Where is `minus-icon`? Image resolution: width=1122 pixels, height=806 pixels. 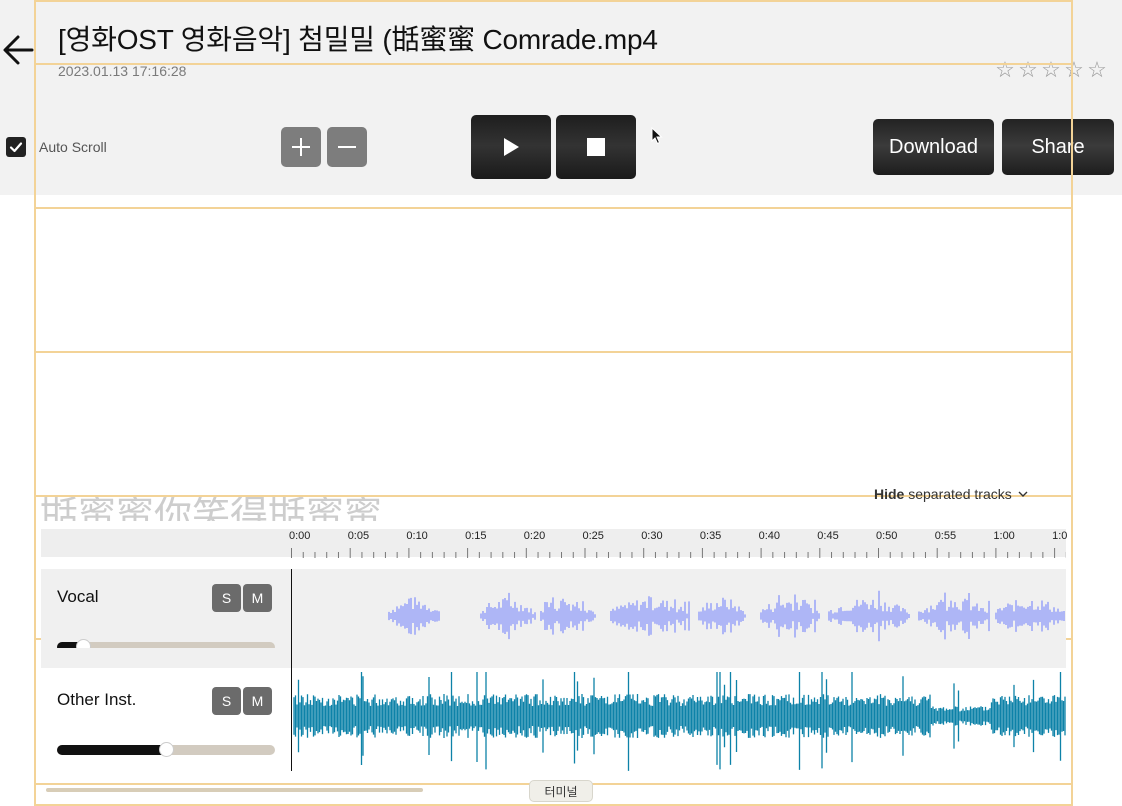 minus-icon is located at coordinates (347, 147).